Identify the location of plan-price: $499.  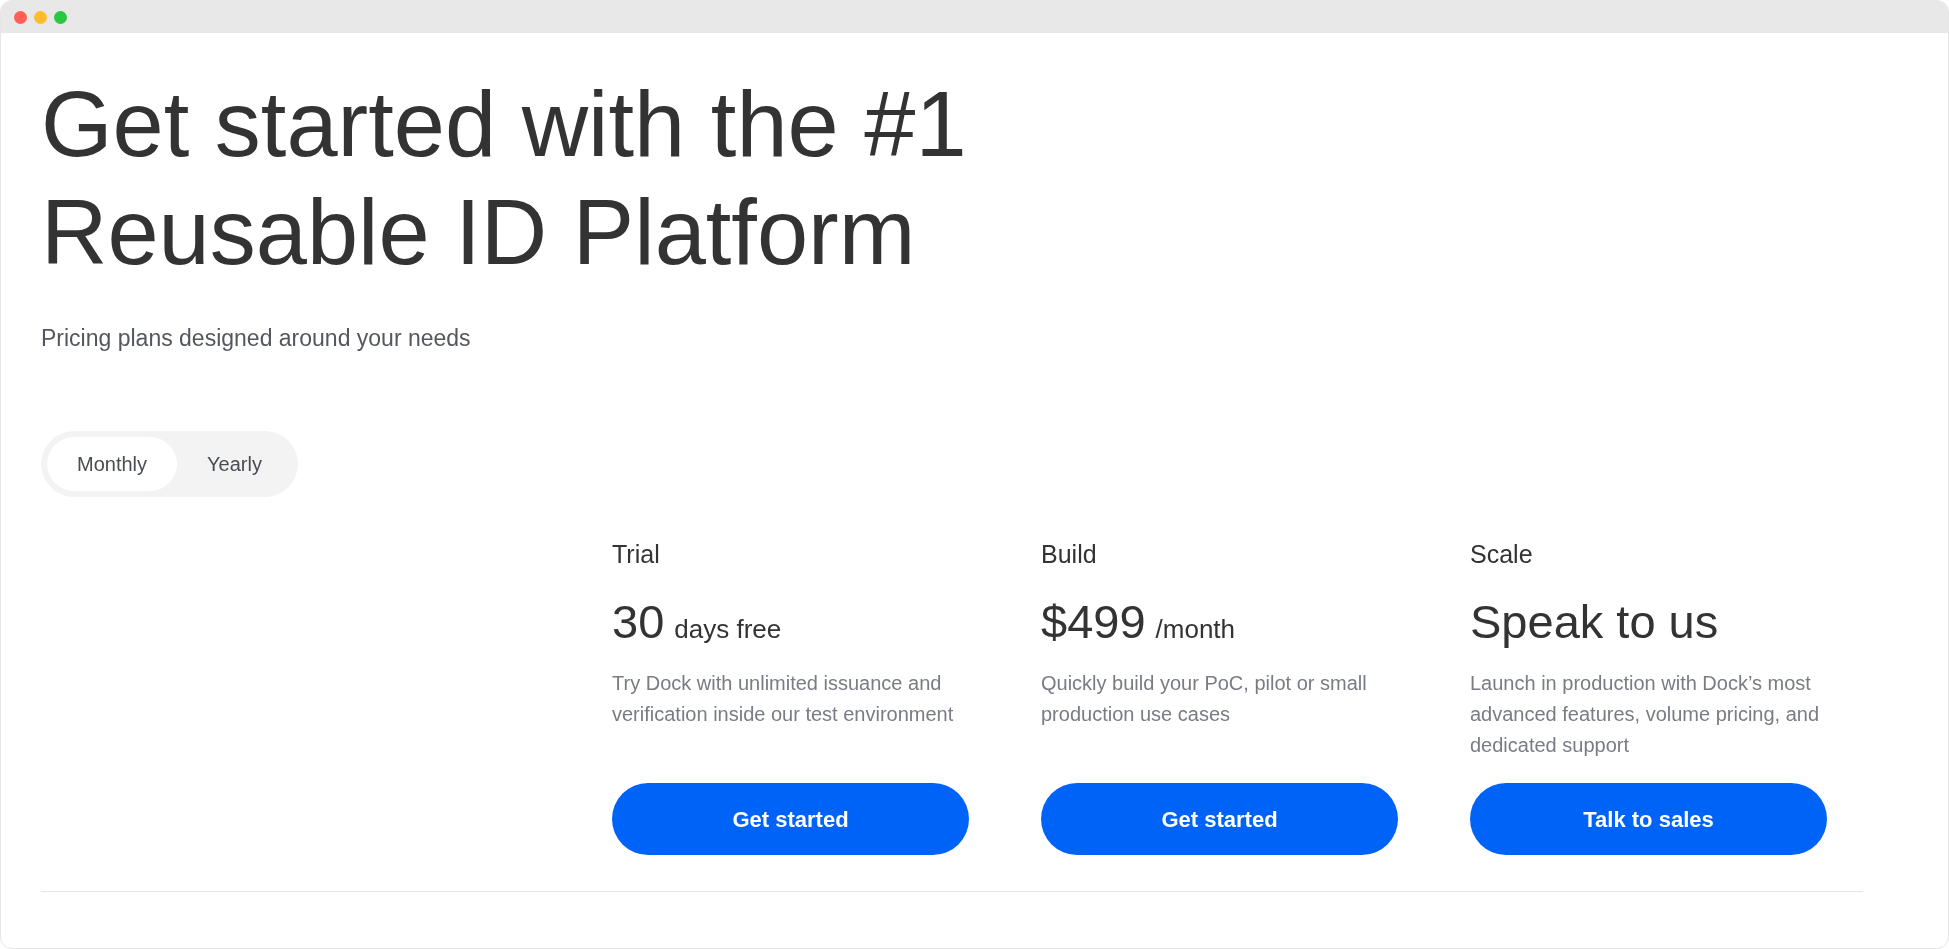
(1093, 622).